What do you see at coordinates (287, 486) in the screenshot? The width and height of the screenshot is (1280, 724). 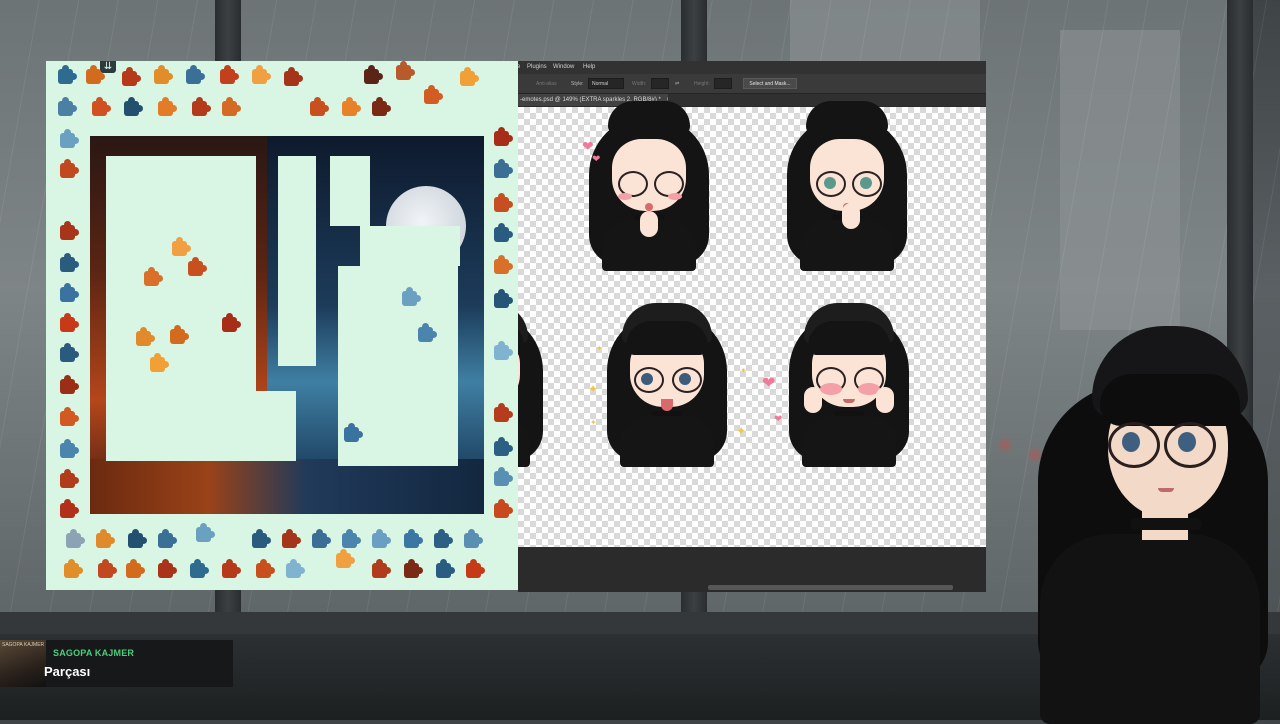 I see `puzzle-image-ground` at bounding box center [287, 486].